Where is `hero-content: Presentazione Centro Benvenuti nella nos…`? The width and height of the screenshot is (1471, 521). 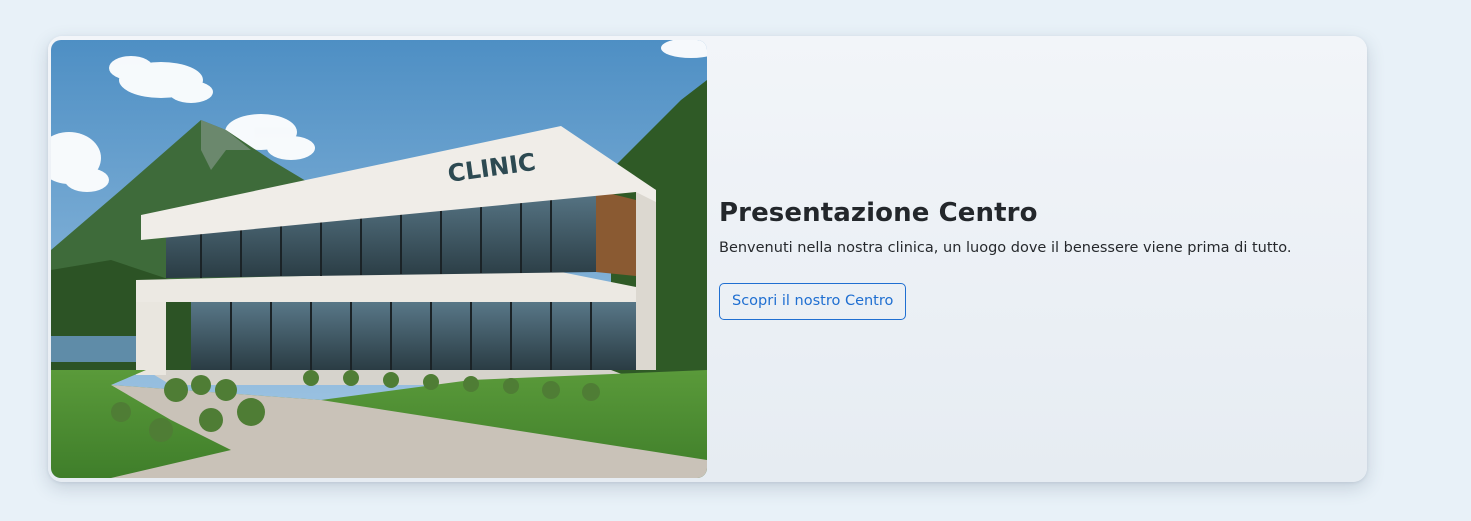 hero-content: Presentazione Centro Benvenuti nella nos… is located at coordinates (1029, 258).